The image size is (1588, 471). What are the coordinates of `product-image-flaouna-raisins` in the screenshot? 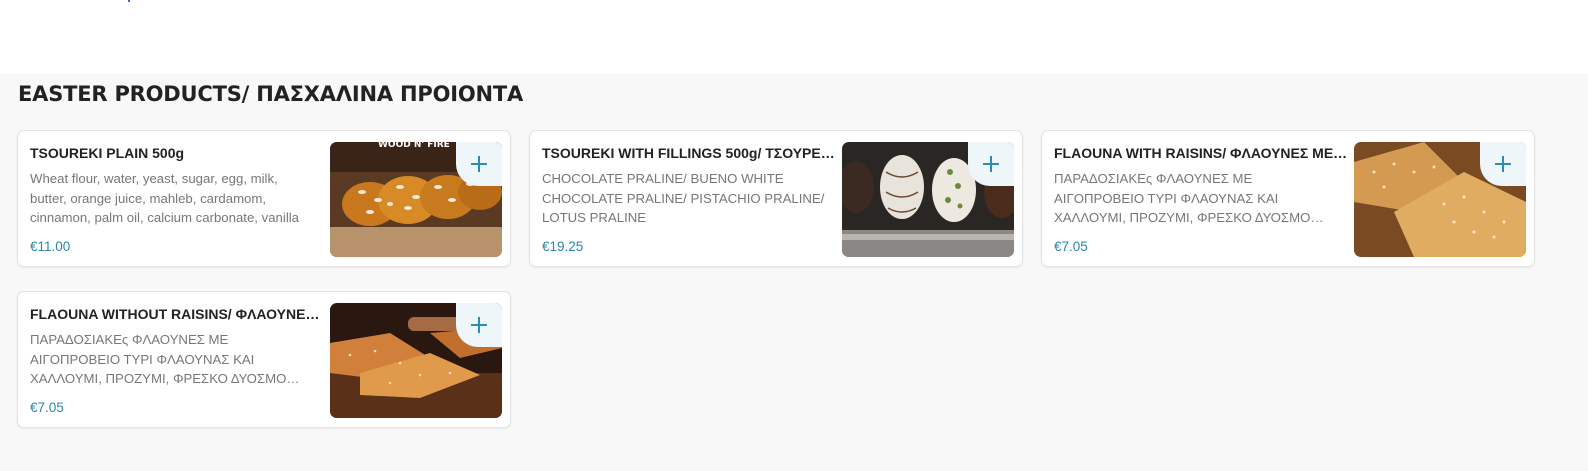 It's located at (1440, 199).